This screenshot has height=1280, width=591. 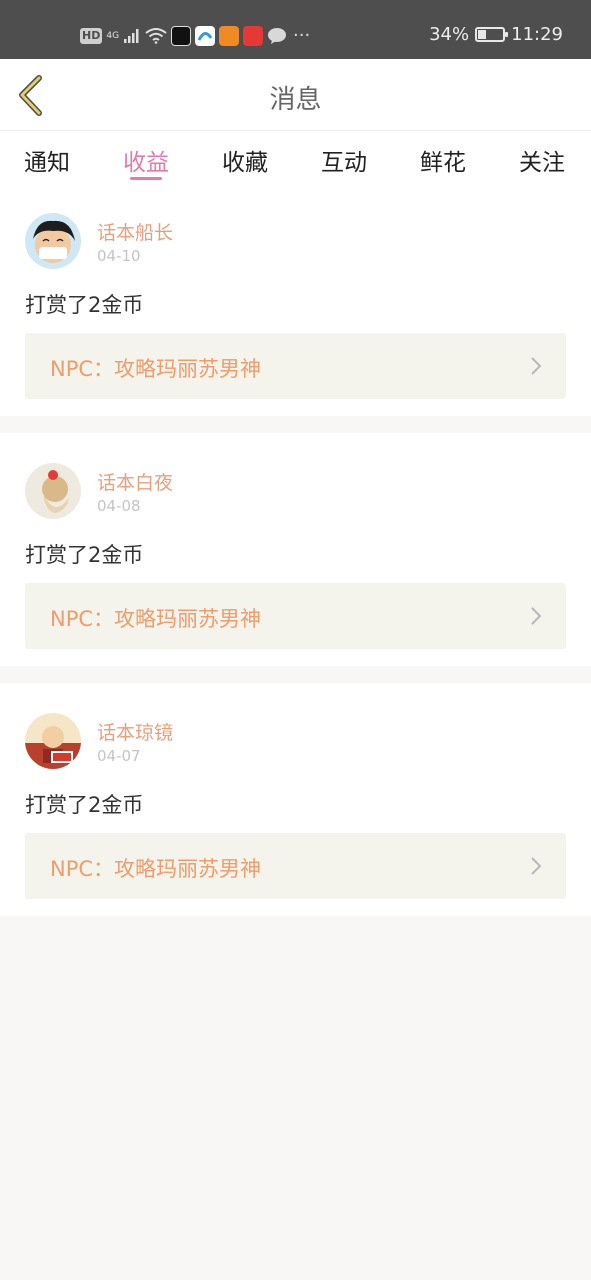 What do you see at coordinates (47, 160) in the screenshot?
I see `tab-notifications: 通知` at bounding box center [47, 160].